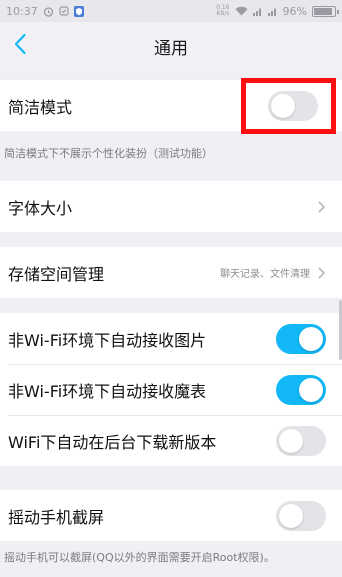  I want to click on storage-right: 聊天记录、文件清理, so click(273, 272).